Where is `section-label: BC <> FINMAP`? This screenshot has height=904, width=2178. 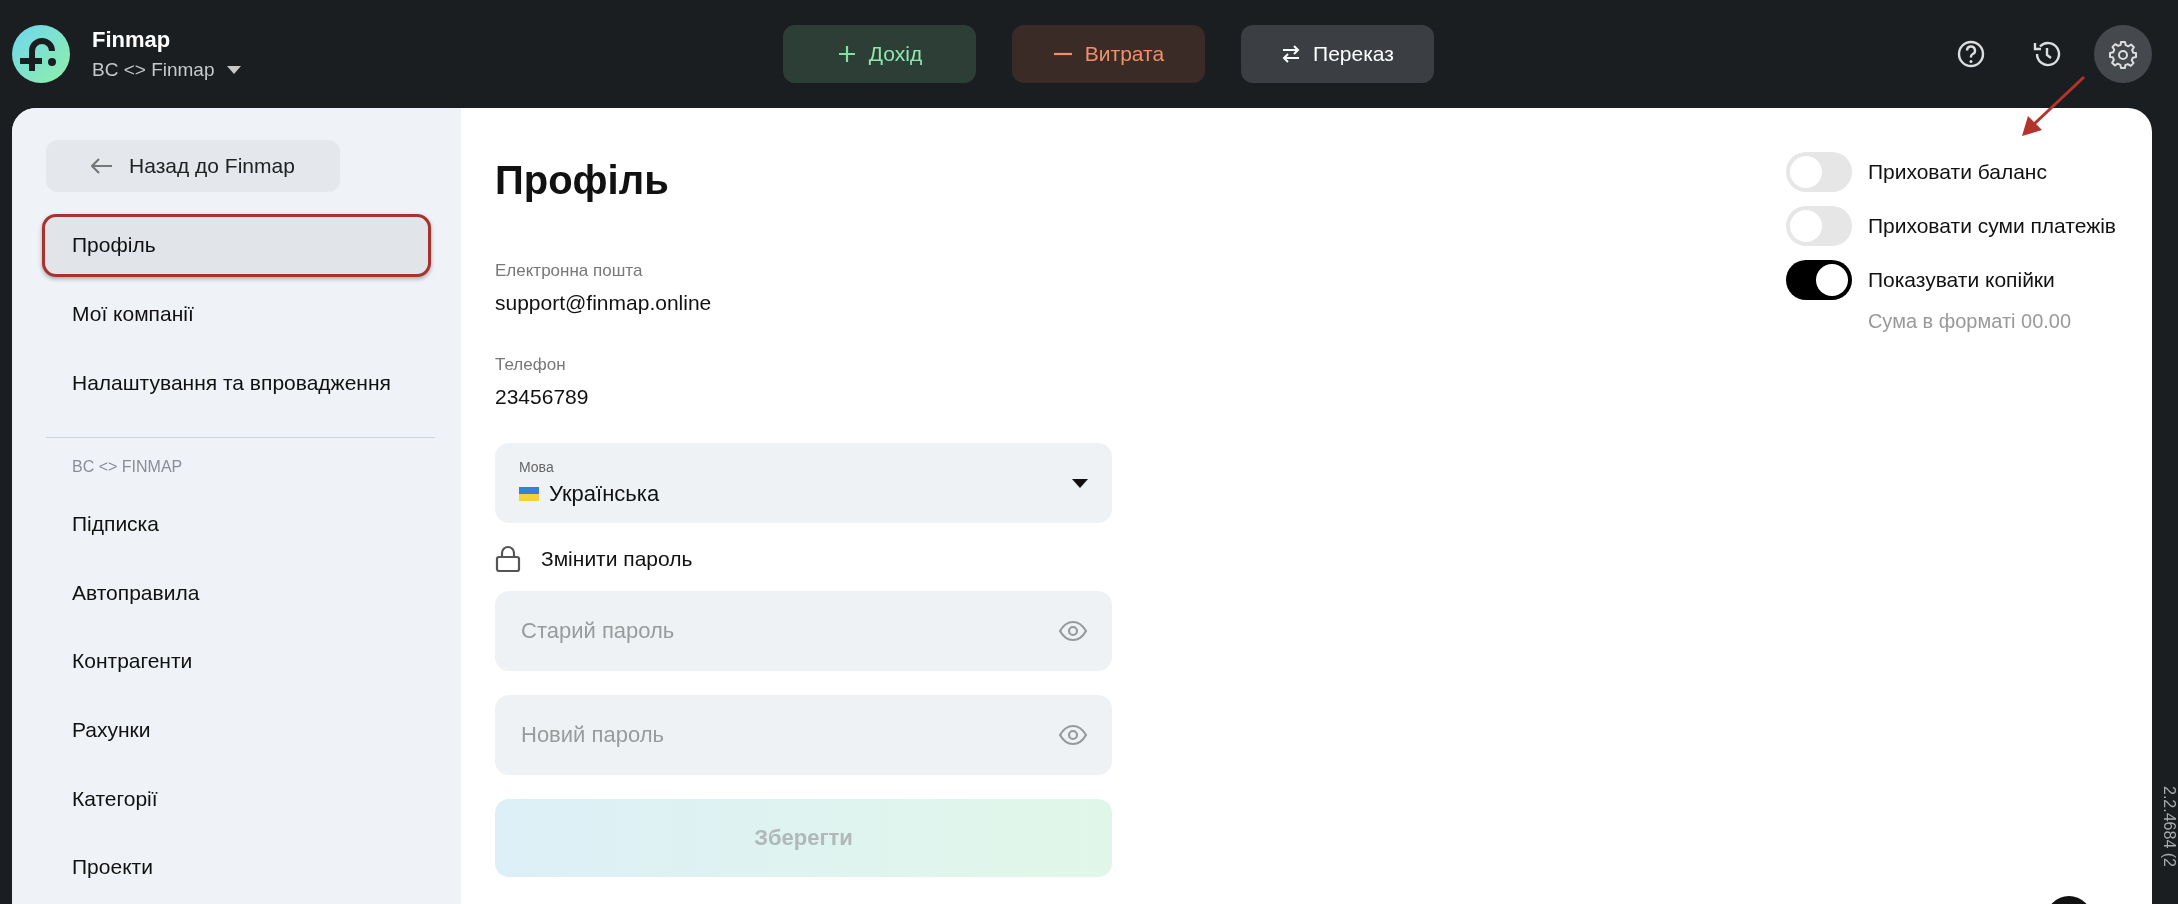 section-label: BC <> FINMAP is located at coordinates (127, 467).